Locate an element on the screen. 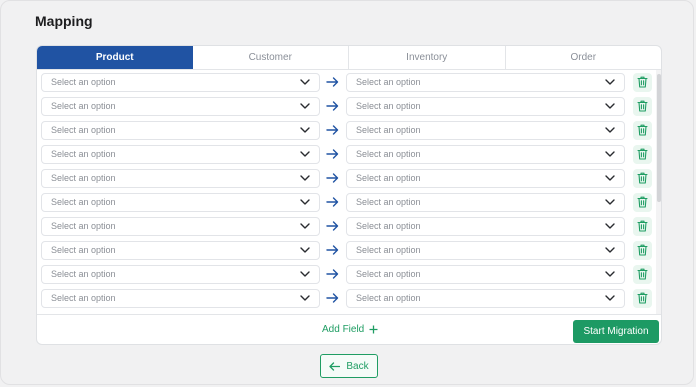  scrollbar-thumb is located at coordinates (659, 138).